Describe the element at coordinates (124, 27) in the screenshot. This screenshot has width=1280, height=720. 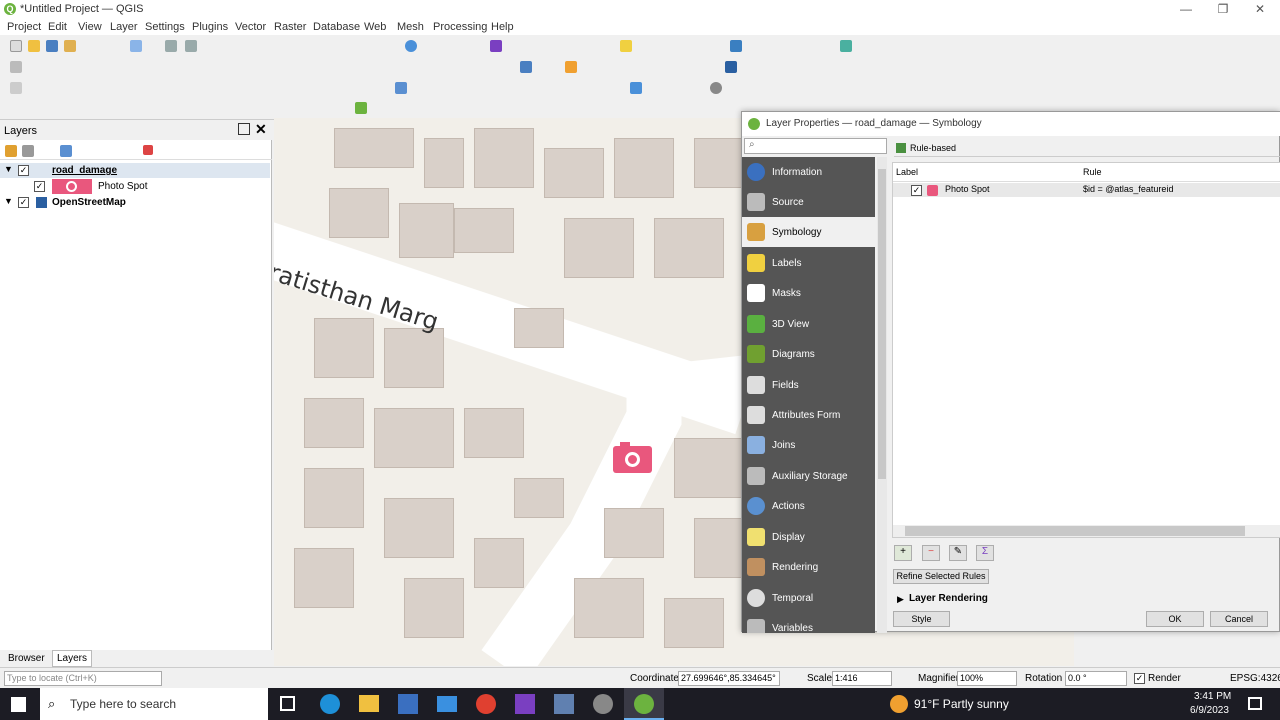
I see `menu-layer: Layer` at that location.